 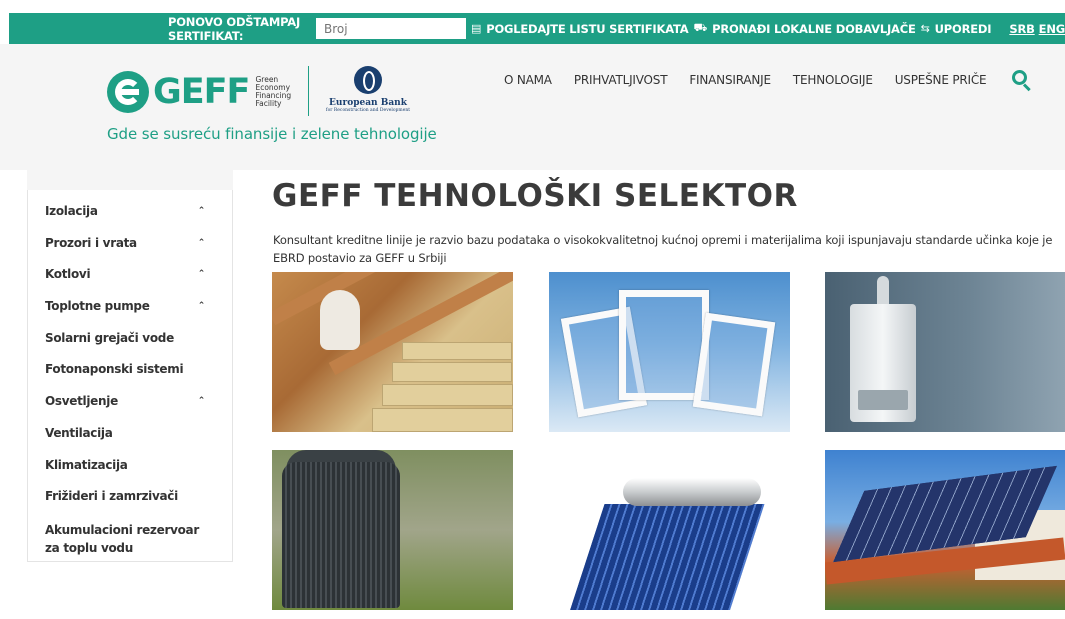 What do you see at coordinates (234, 28) in the screenshot?
I see `reprint-certificate-label: PONOVO ODŠTAMPAJ SERTIFIKAT:` at bounding box center [234, 28].